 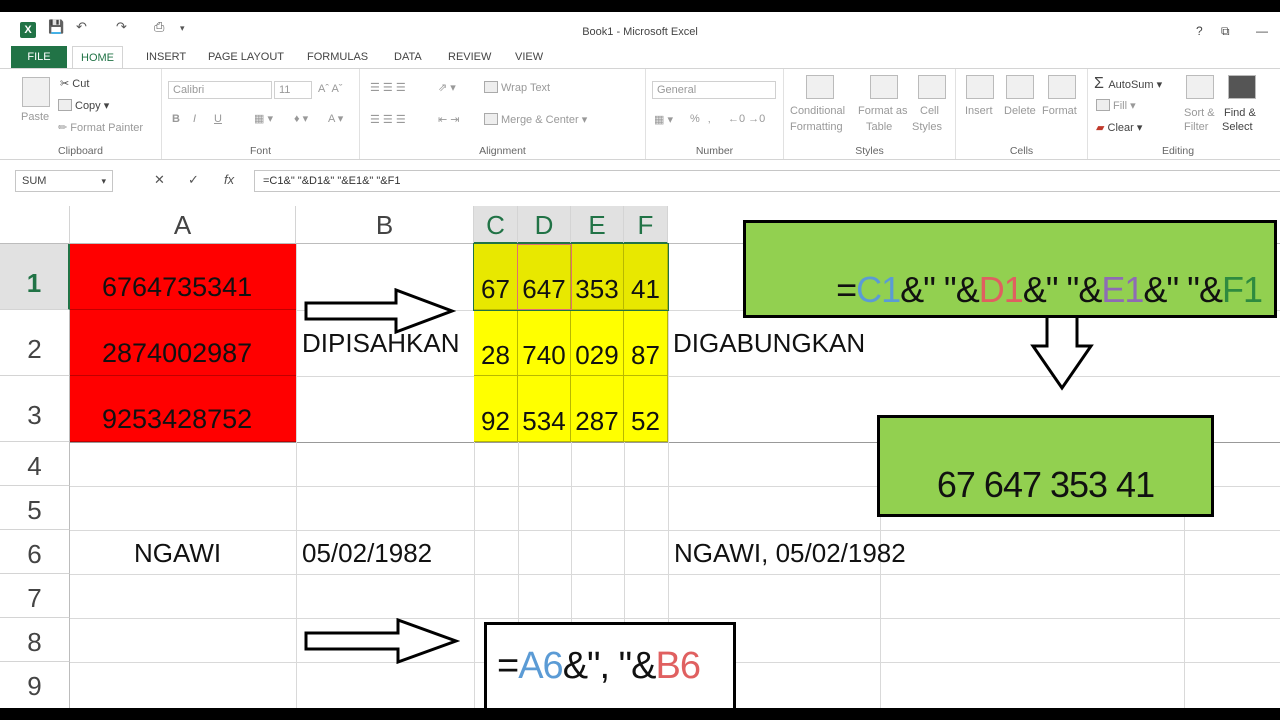 What do you see at coordinates (1045, 484) in the screenshot?
I see `concat-result-text: 67 647 353 41` at bounding box center [1045, 484].